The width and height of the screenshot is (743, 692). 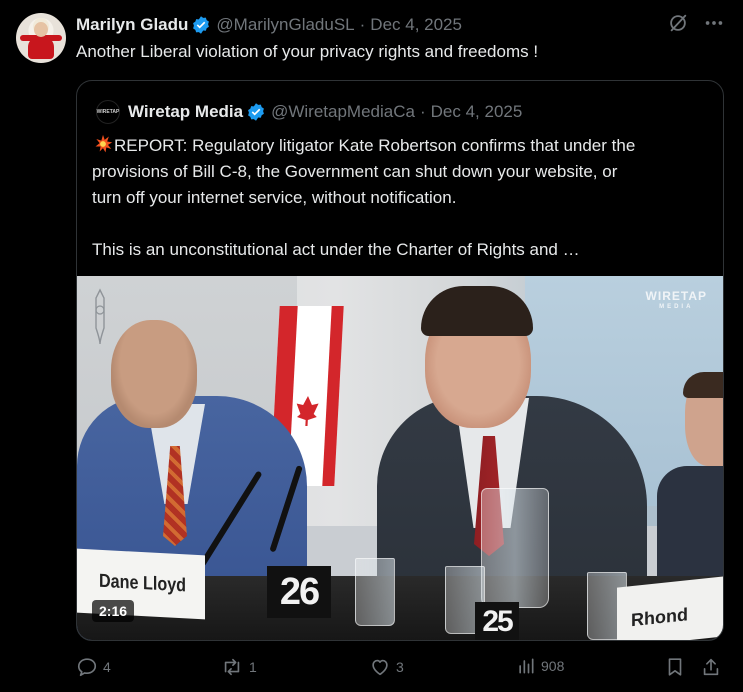 What do you see at coordinates (104, 143) in the screenshot?
I see `collision-emoji-icon` at bounding box center [104, 143].